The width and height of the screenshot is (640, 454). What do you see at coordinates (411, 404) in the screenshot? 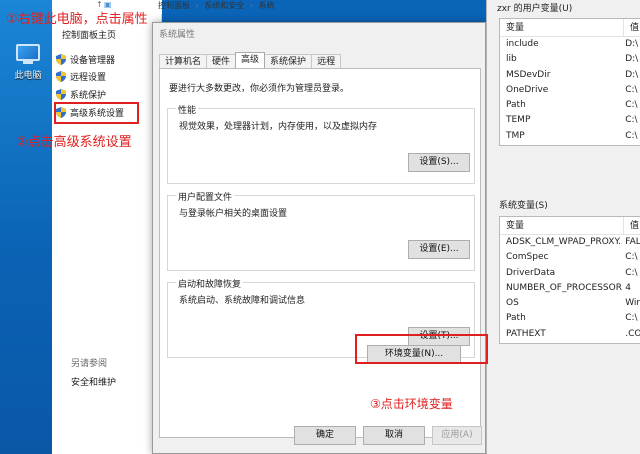
I see `annotation-step3: ③点击环境变量` at bounding box center [411, 404].